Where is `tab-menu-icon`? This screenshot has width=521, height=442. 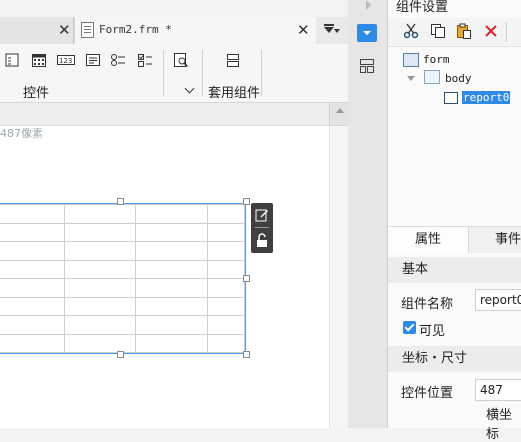 tab-menu-icon is located at coordinates (329, 25).